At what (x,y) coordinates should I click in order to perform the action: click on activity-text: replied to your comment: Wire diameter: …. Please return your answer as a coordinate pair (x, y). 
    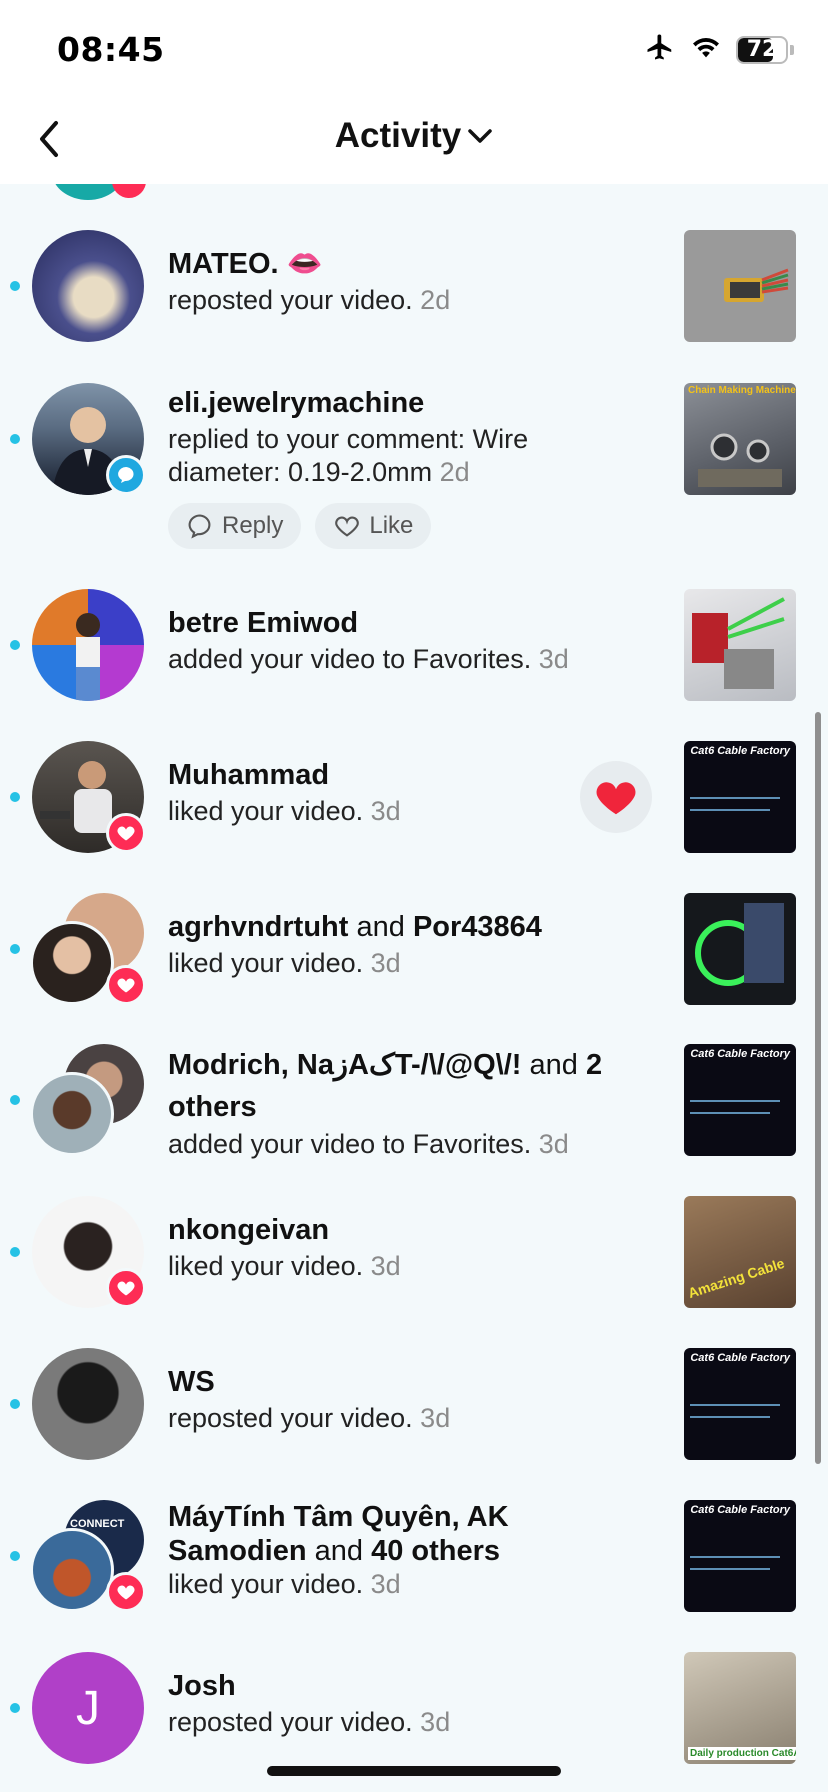
    Looking at the image, I should click on (348, 455).